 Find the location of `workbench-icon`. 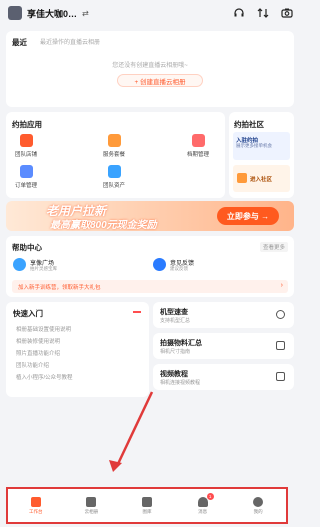

workbench-icon is located at coordinates (35, 501).